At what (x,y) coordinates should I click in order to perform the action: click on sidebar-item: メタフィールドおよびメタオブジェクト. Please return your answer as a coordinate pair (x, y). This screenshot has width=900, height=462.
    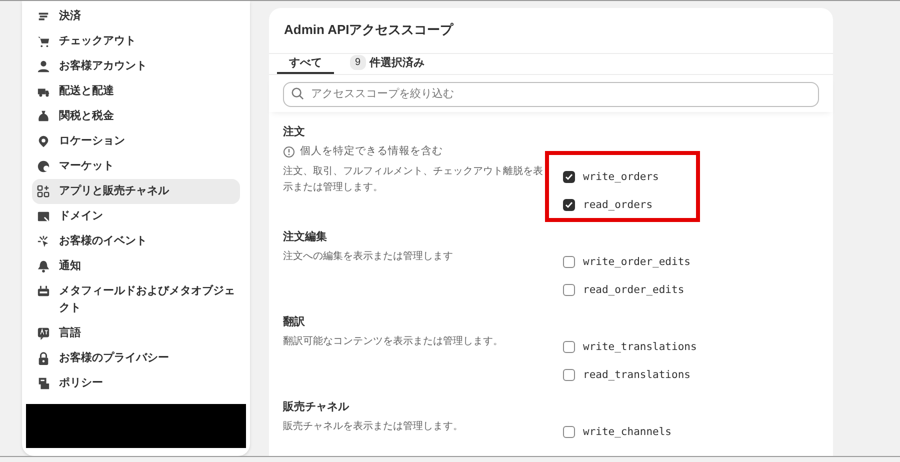
    Looking at the image, I should click on (136, 300).